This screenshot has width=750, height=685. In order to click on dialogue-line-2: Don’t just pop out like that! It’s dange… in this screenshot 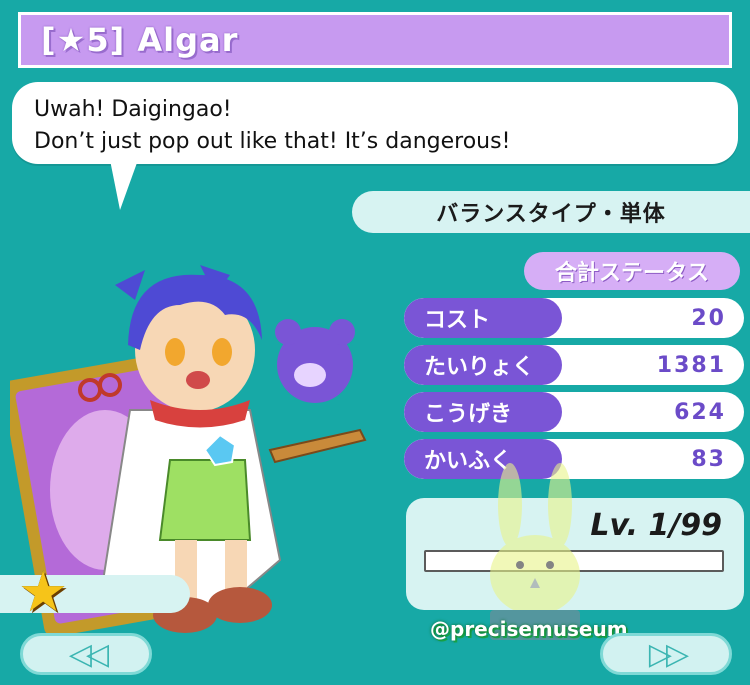, I will do `click(272, 141)`.